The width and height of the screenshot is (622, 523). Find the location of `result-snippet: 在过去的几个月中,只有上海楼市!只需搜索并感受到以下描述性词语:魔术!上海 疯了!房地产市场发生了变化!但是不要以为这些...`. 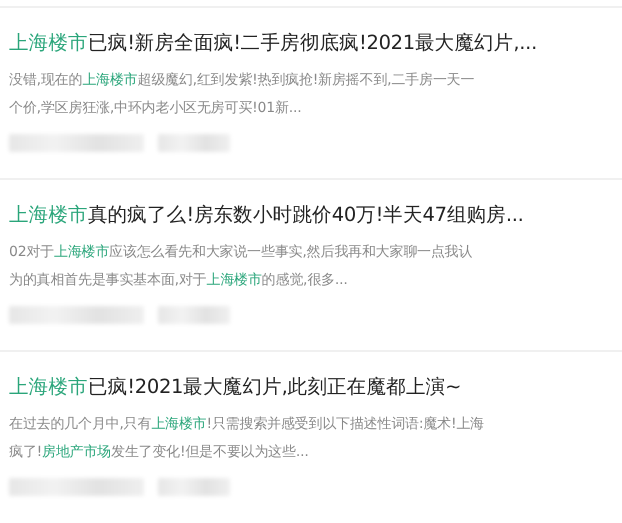

result-snippet: 在过去的几个月中,只有上海楼市!只需搜索并感受到以下描述性词语:魔术!上海 疯了!房地产市场发生了变化!但是不要以为这些... is located at coordinates (247, 438).